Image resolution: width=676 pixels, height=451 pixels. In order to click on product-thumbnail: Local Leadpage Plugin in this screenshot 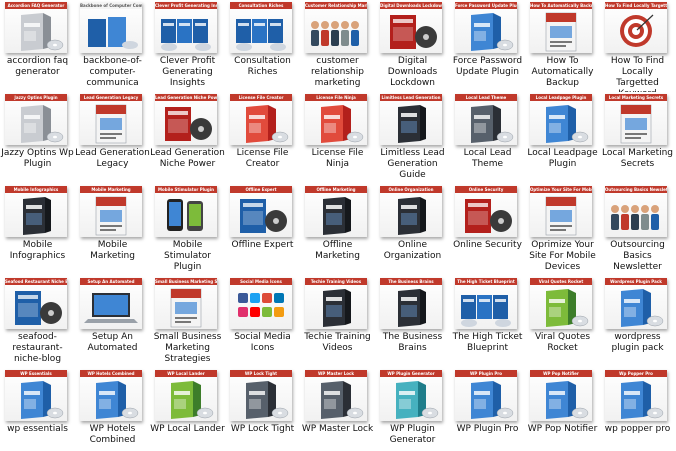, I will do `click(561, 119)`.